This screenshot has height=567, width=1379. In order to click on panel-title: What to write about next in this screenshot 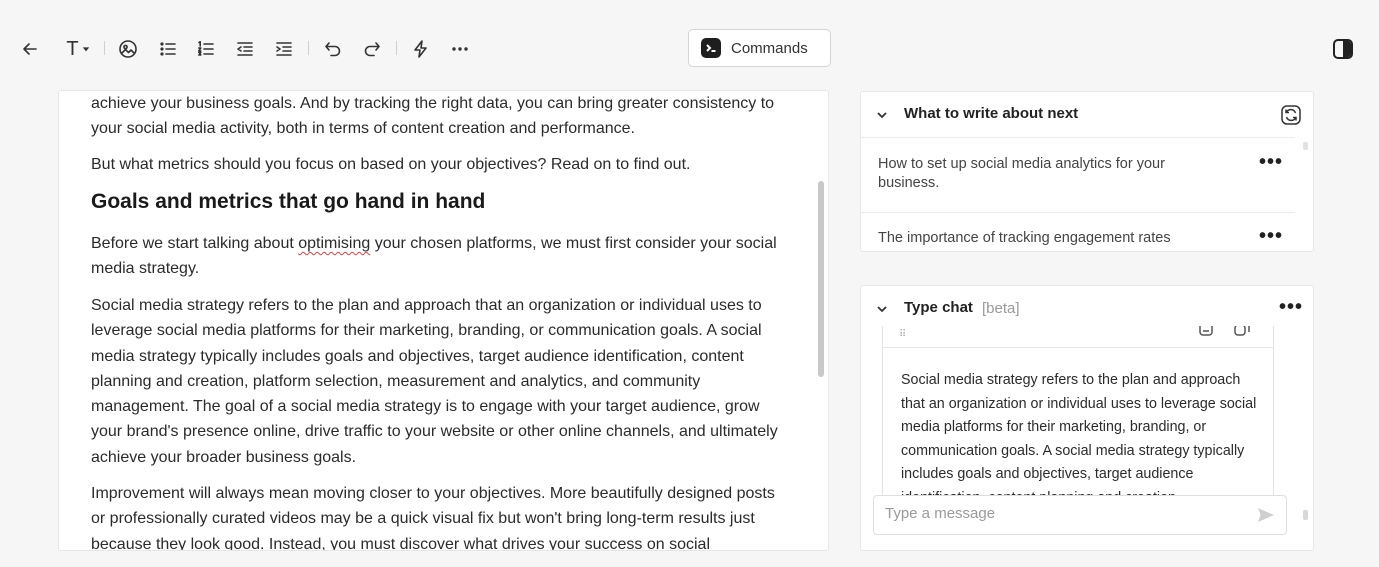, I will do `click(991, 113)`.